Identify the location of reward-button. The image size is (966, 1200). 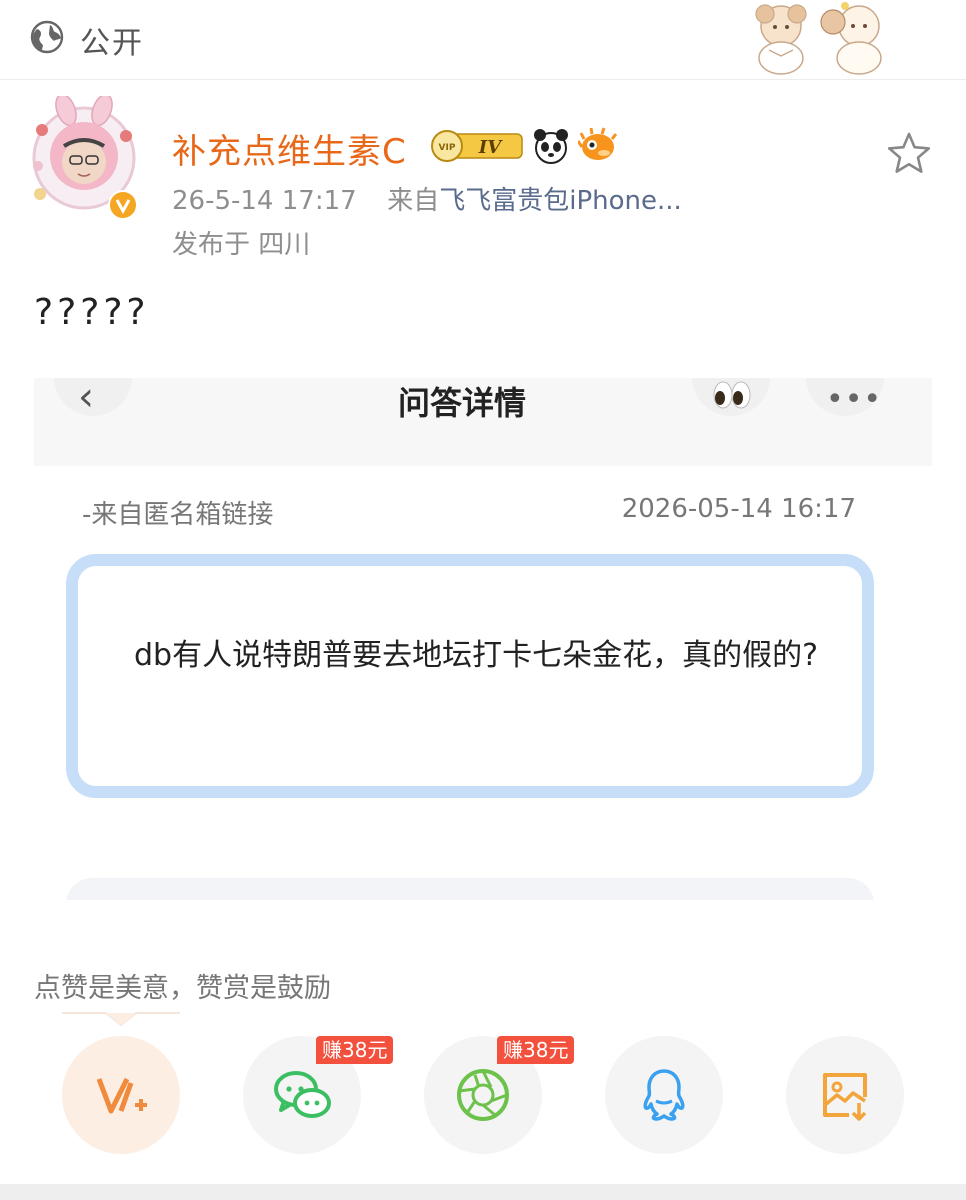
(121, 1095).